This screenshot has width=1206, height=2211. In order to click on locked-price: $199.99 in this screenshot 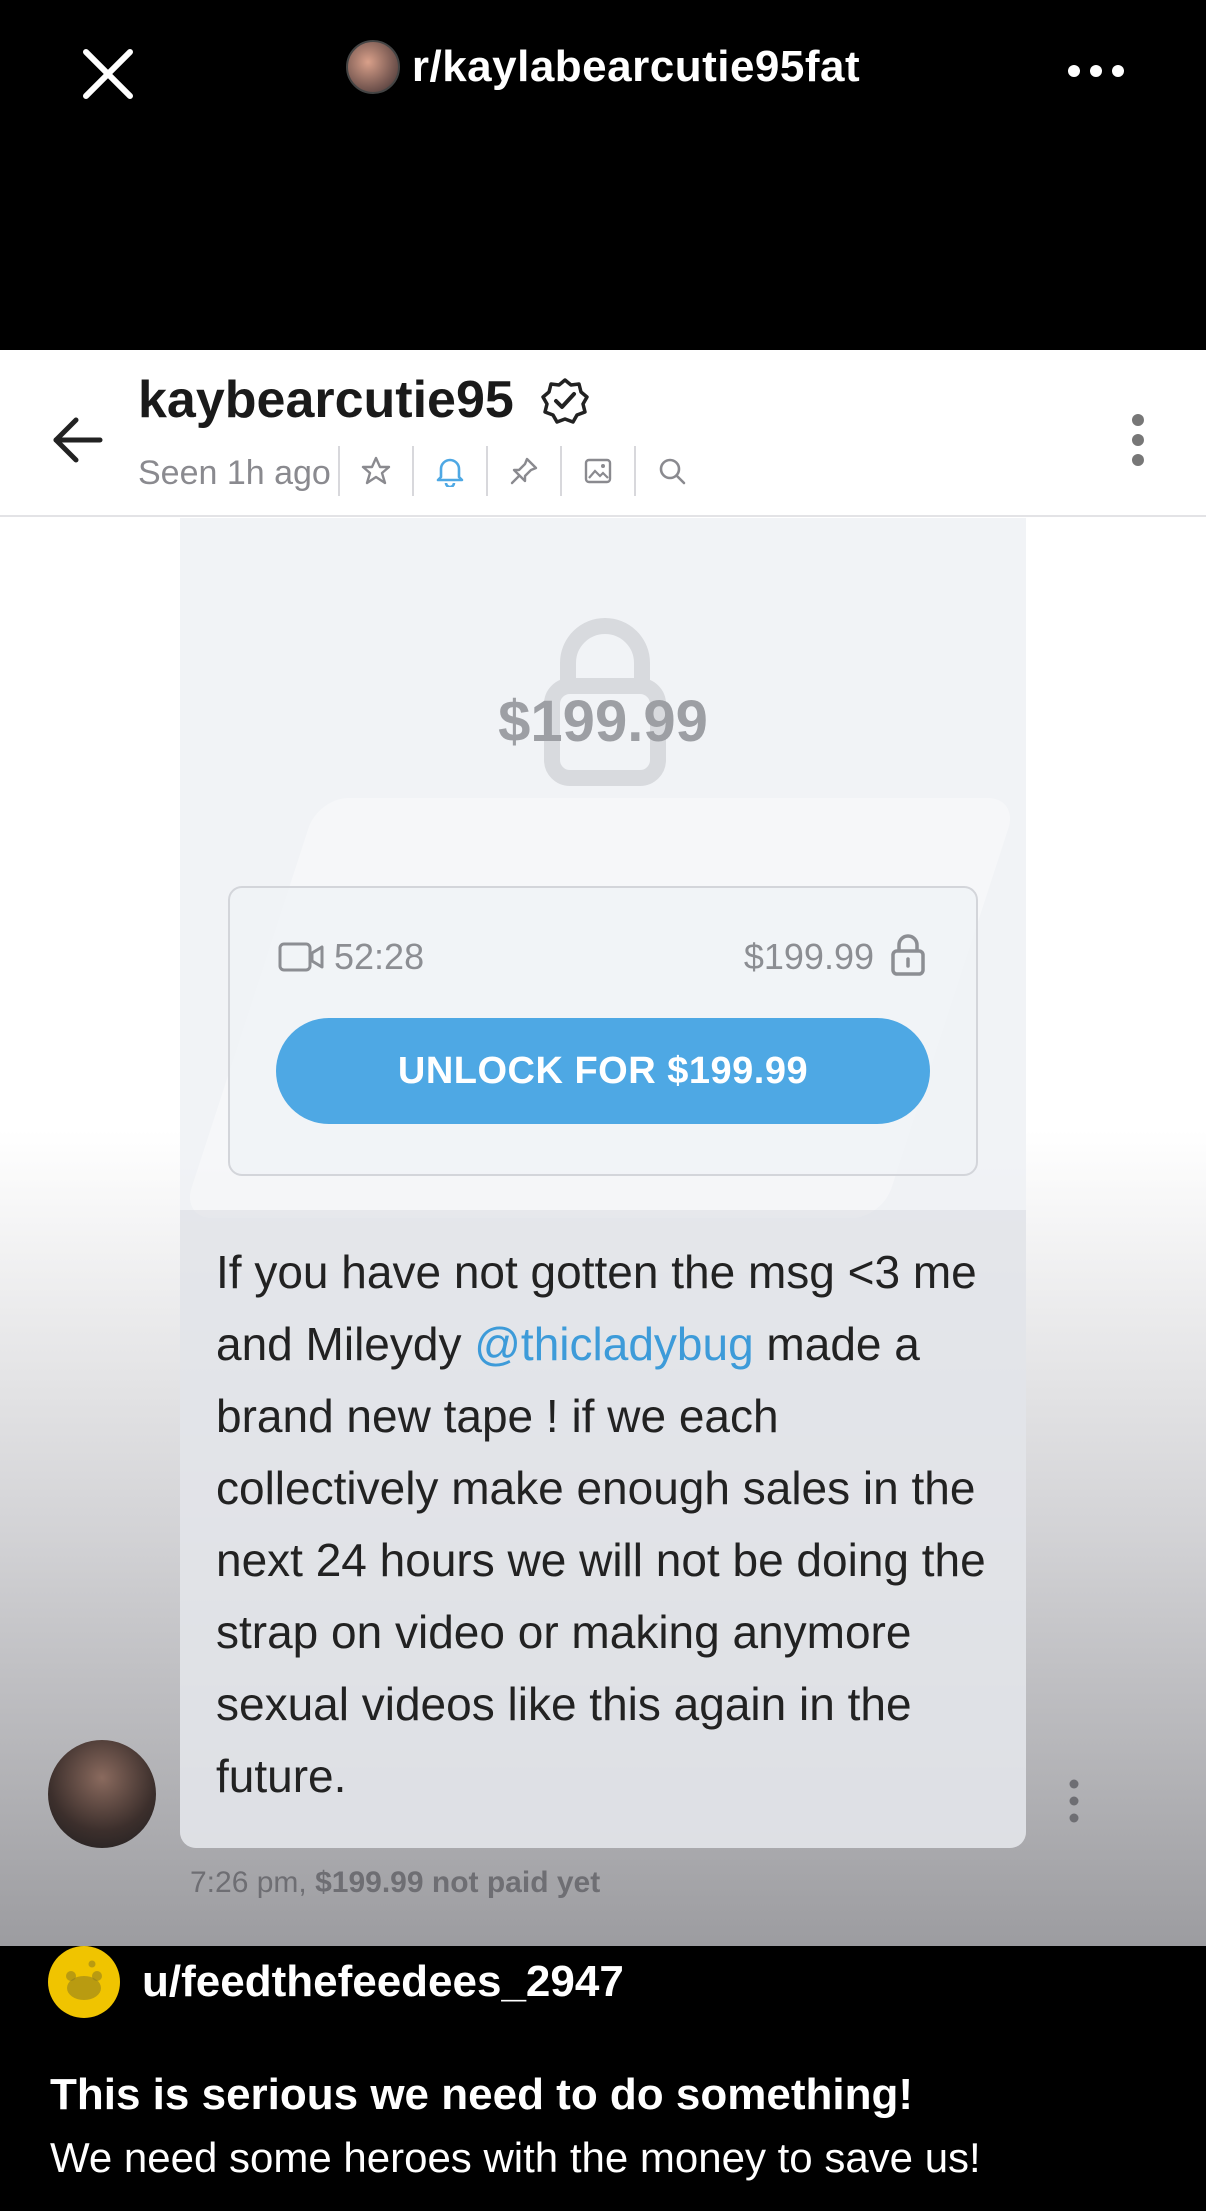, I will do `click(603, 721)`.